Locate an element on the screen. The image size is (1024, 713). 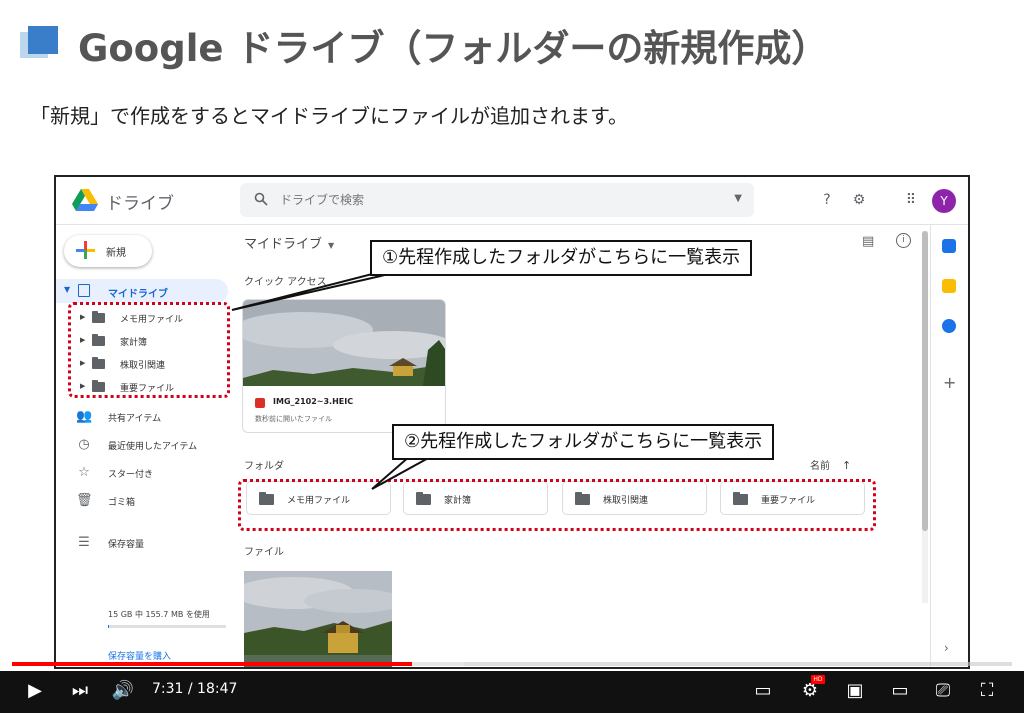
expand-arrow-icon: ▼ is located at coordinates (67, 289).